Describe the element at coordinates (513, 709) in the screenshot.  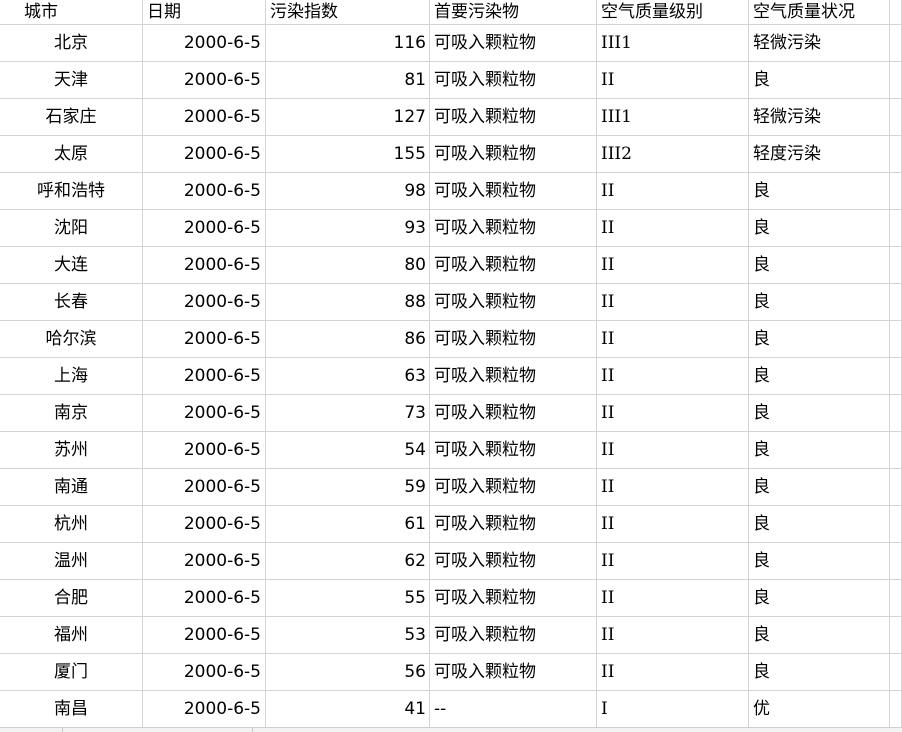
I see `cell-primary-pollutant: --` at that location.